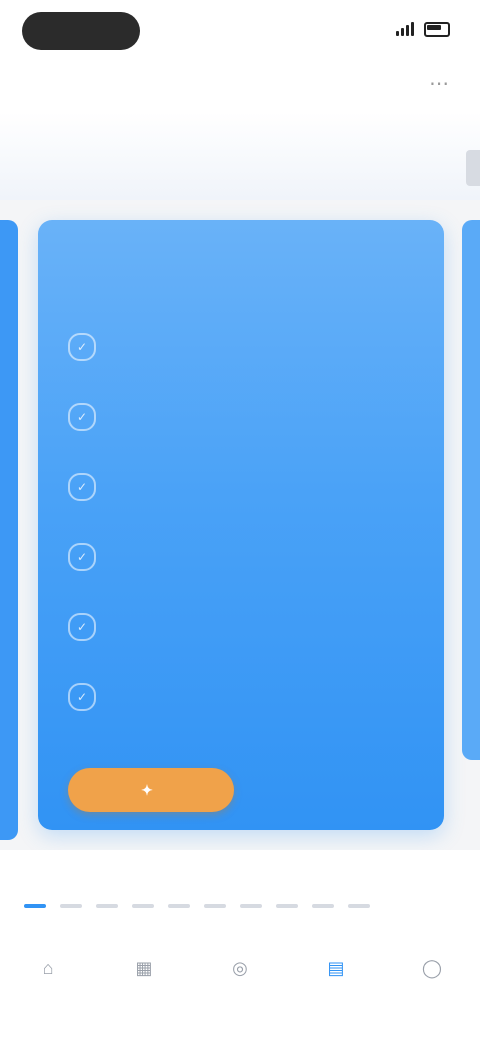 The height and width of the screenshot is (1040, 480). I want to click on signal-icon, so click(405, 29).